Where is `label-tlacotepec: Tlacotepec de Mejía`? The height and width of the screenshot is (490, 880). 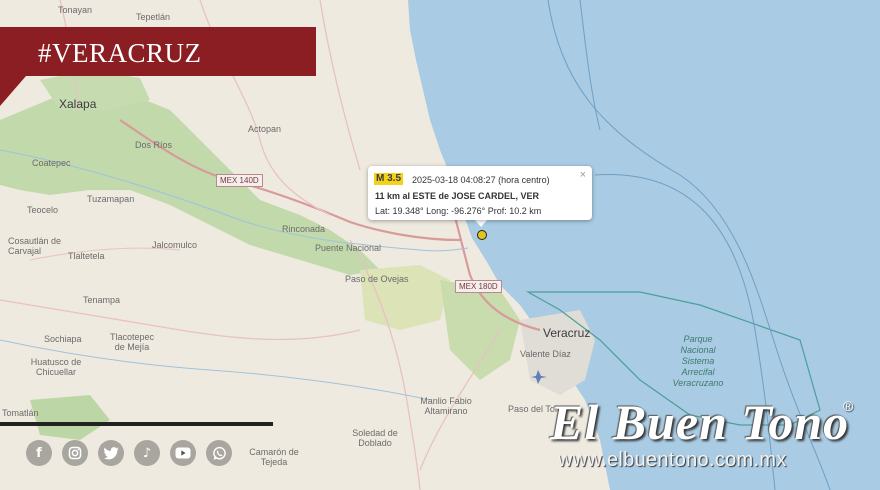 label-tlacotepec: Tlacotepec de Mejía is located at coordinates (132, 342).